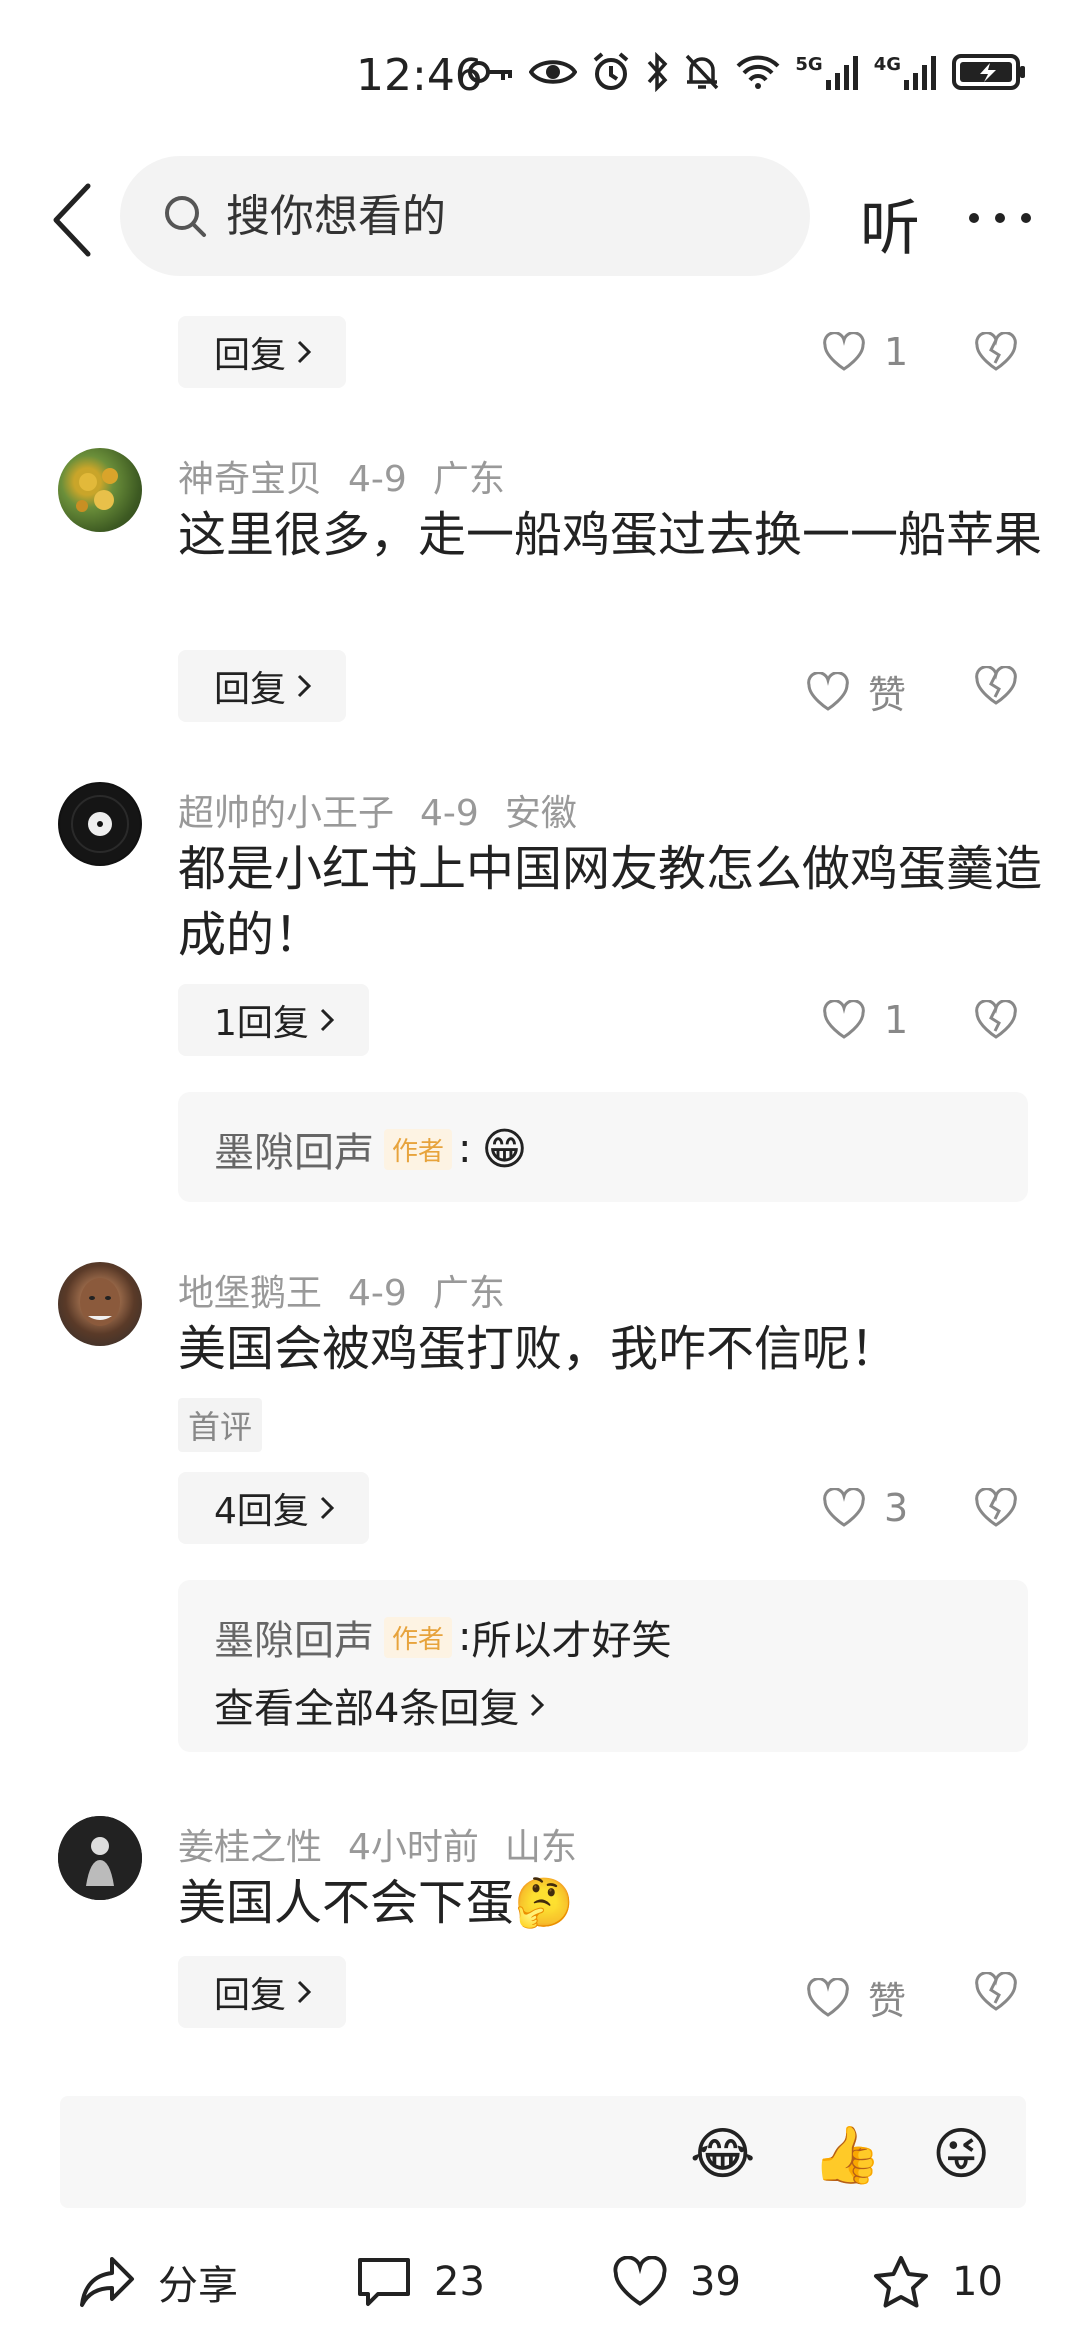 This screenshot has height=2340, width=1080. I want to click on comment-input-bar: 😂 👍 😜, so click(543, 2152).